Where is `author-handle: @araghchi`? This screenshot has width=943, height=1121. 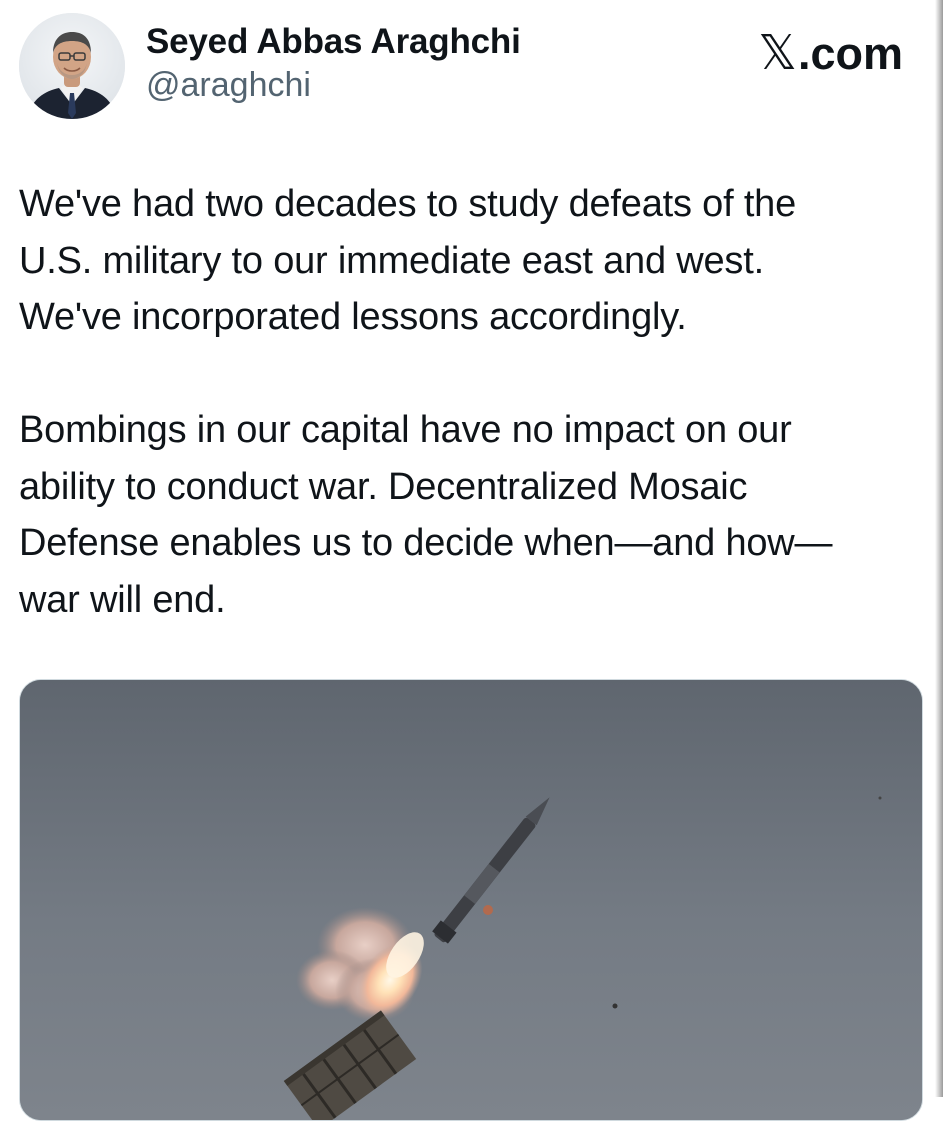
author-handle: @araghchi is located at coordinates (228, 85).